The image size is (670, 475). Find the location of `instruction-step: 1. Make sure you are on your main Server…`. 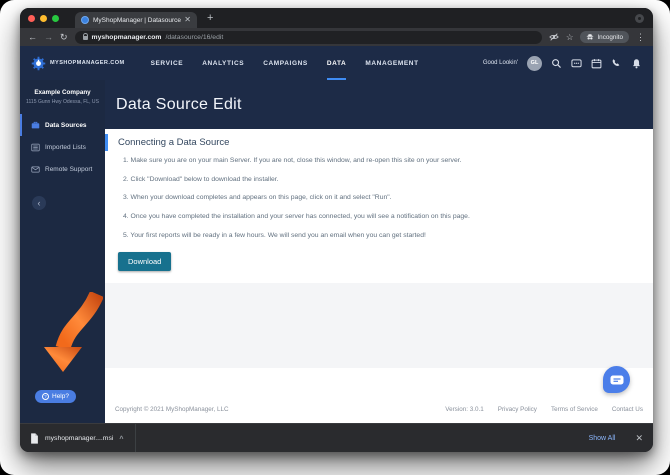

instruction-step: 1. Make sure you are on your main Server… is located at coordinates (292, 160).